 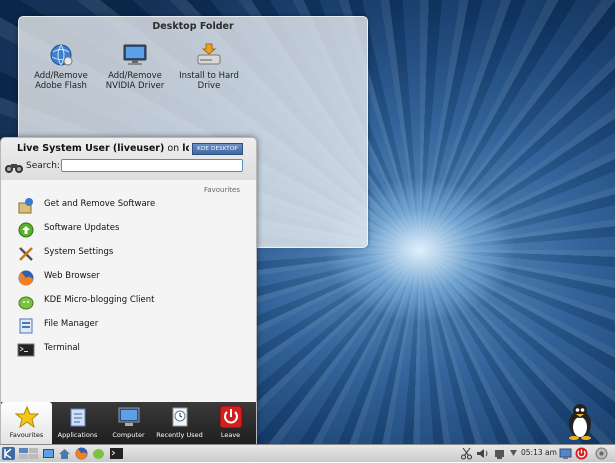 I want to click on tab-leave: Leave, so click(x=230, y=423).